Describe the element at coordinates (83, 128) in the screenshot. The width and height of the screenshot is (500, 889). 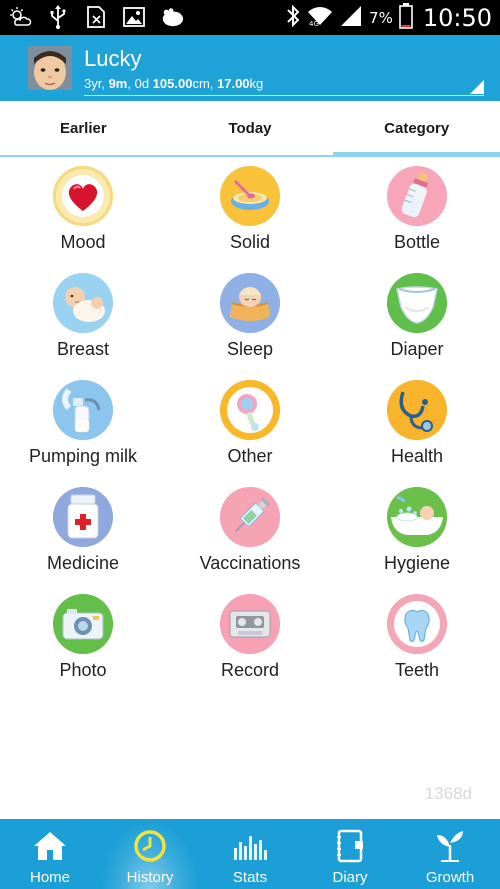
I see `tab-earlier: Earlier` at that location.